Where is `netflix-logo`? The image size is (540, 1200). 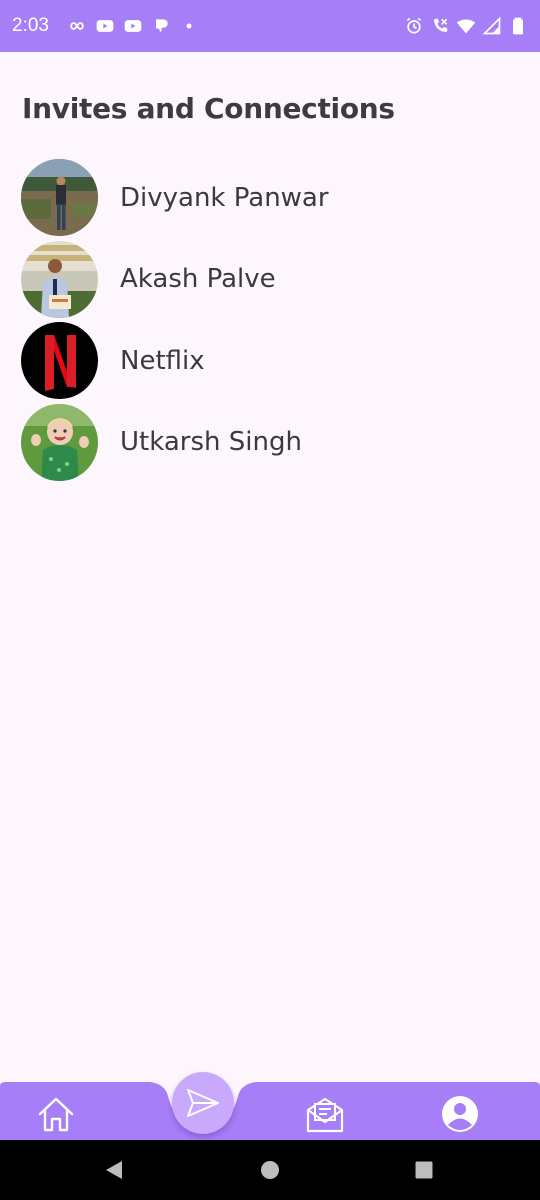 netflix-logo is located at coordinates (59, 361).